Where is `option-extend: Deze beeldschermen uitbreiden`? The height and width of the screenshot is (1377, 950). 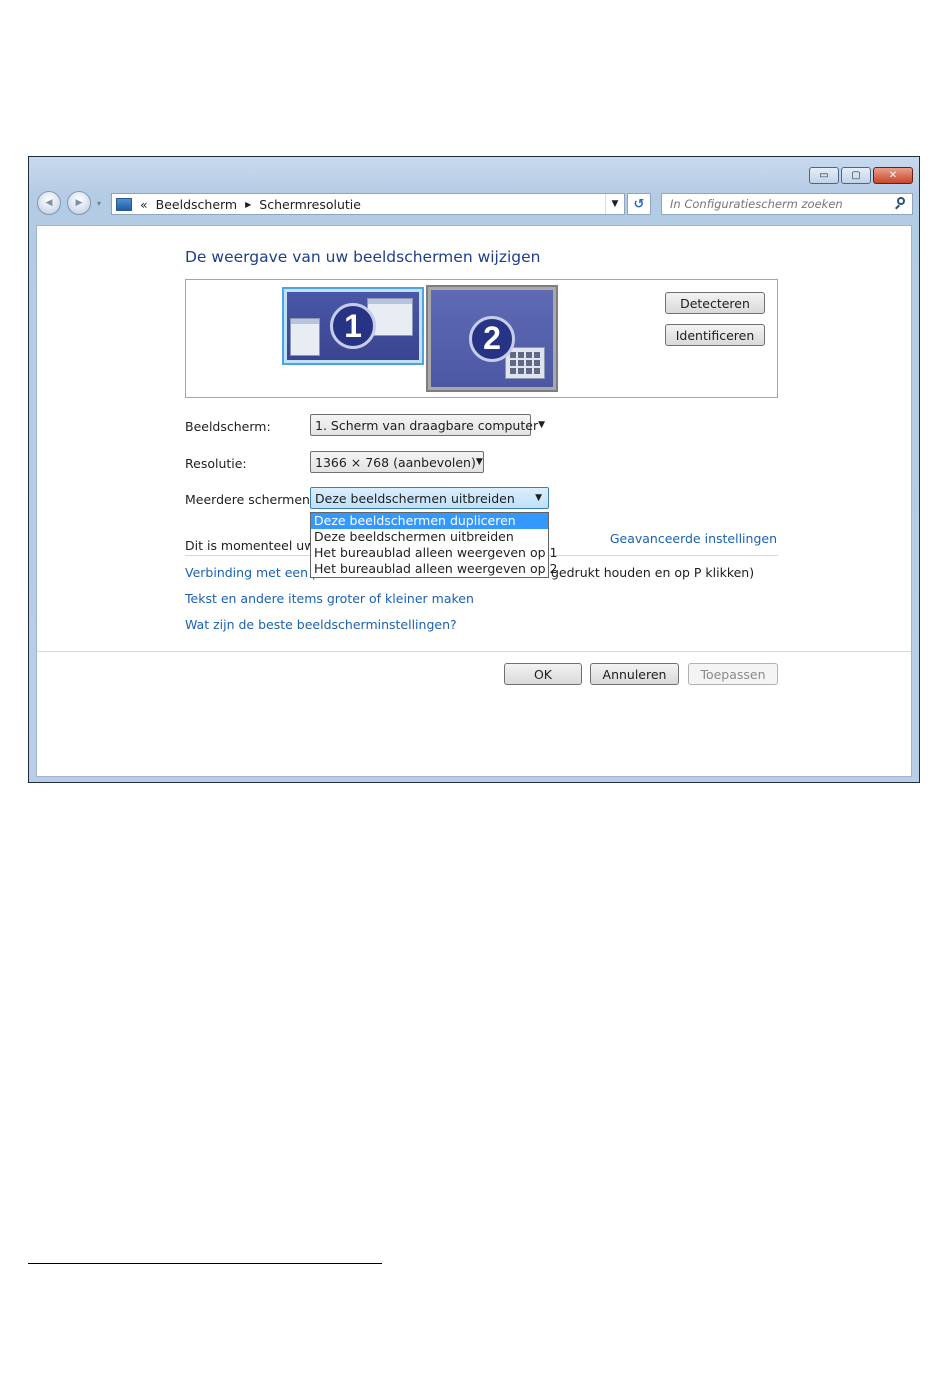 option-extend: Deze beeldschermen uitbreiden is located at coordinates (429, 537).